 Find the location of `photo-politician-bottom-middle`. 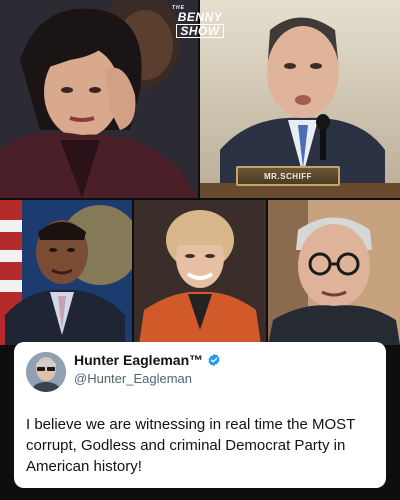

photo-politician-bottom-middle is located at coordinates (200, 272).